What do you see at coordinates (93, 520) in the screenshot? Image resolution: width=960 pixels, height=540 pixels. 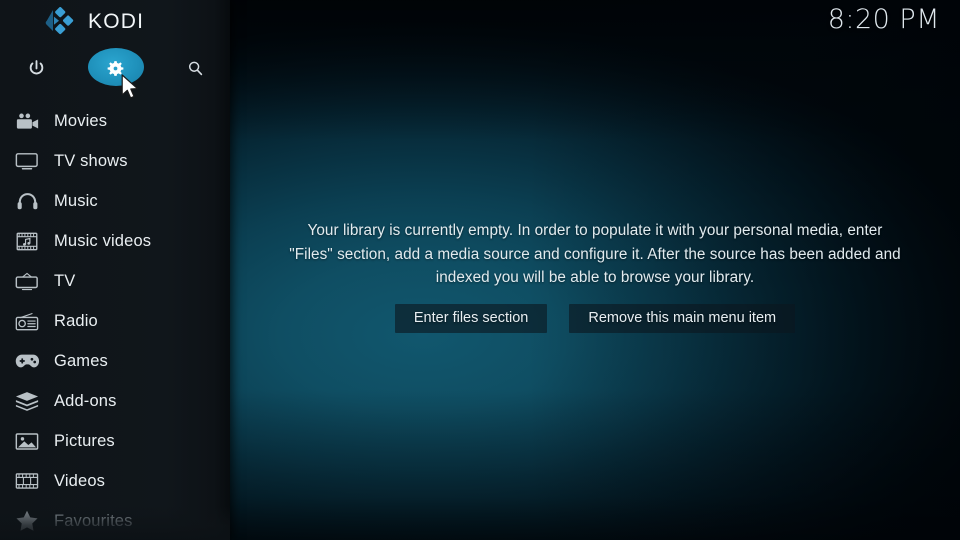 I see `sidebar-item-label: Favourites` at bounding box center [93, 520].